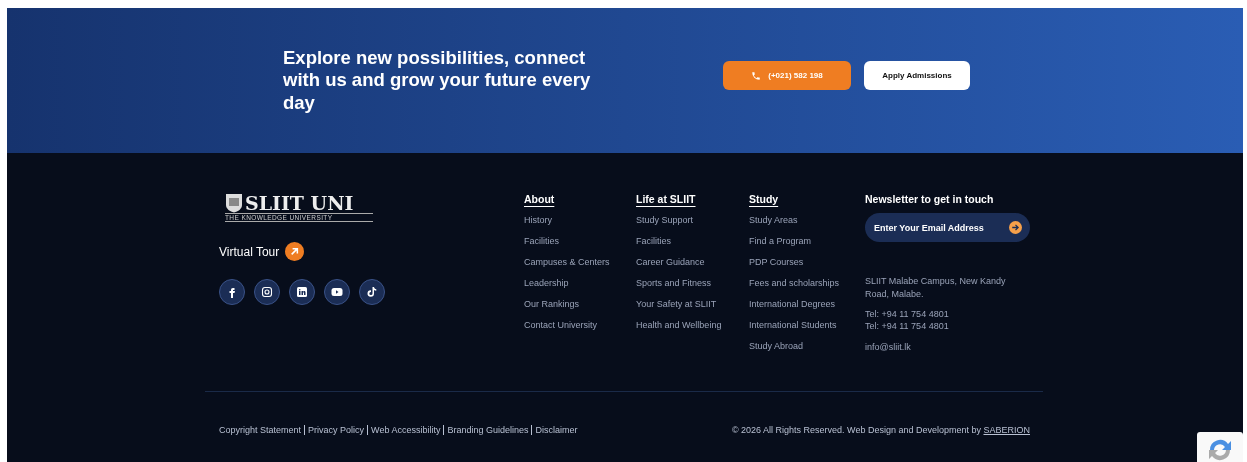  What do you see at coordinates (692, 225) in the screenshot?
I see `footer-link: Study Support` at bounding box center [692, 225].